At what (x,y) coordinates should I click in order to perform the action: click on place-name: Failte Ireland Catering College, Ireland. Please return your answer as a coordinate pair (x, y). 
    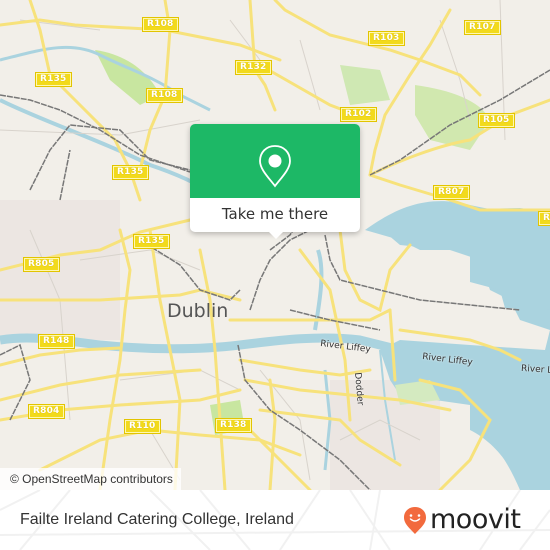
    Looking at the image, I should click on (157, 519).